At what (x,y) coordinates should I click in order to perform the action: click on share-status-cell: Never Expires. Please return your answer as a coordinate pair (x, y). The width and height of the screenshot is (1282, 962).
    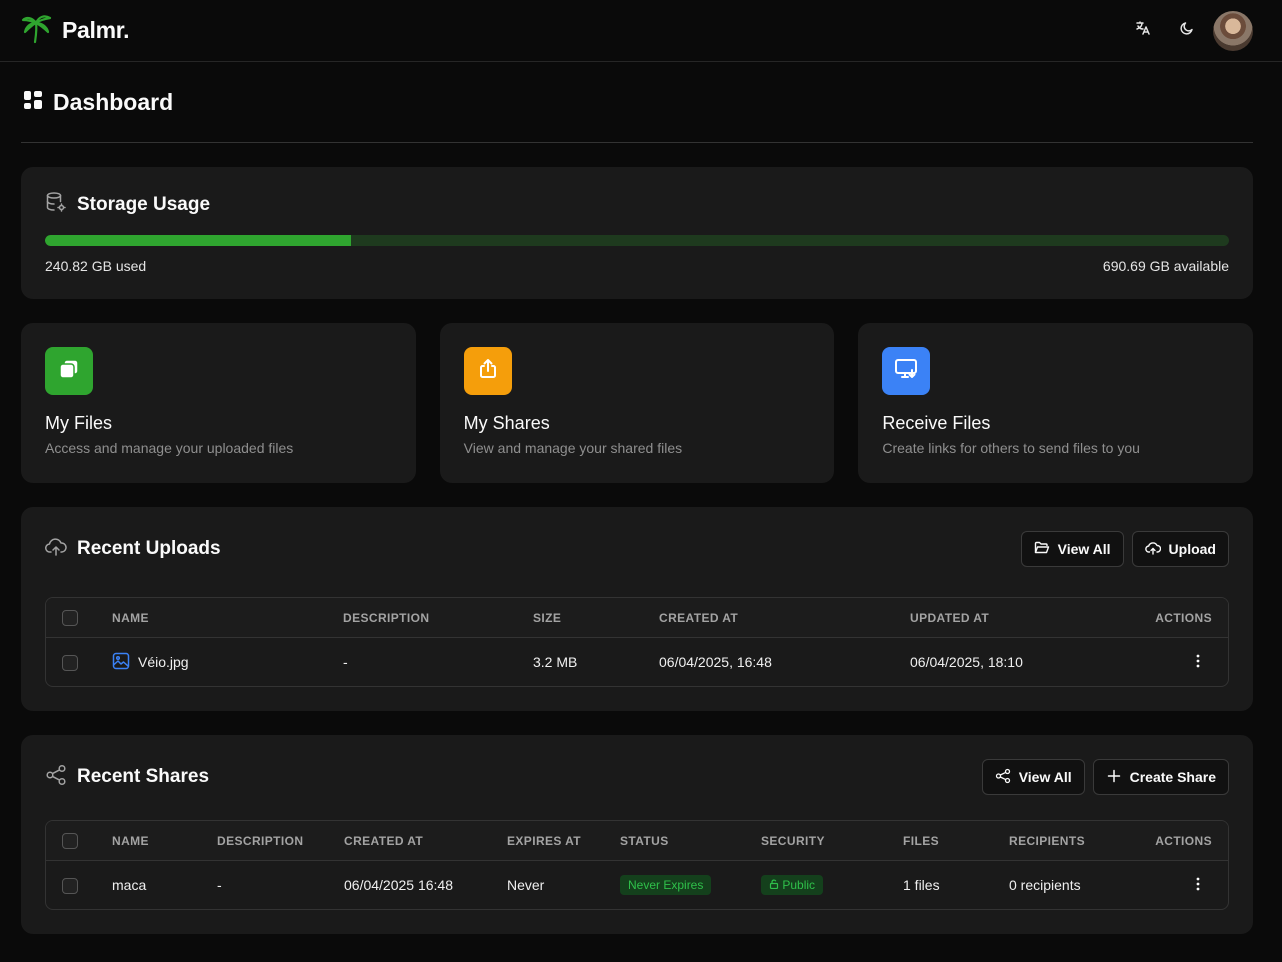
    Looking at the image, I should click on (690, 885).